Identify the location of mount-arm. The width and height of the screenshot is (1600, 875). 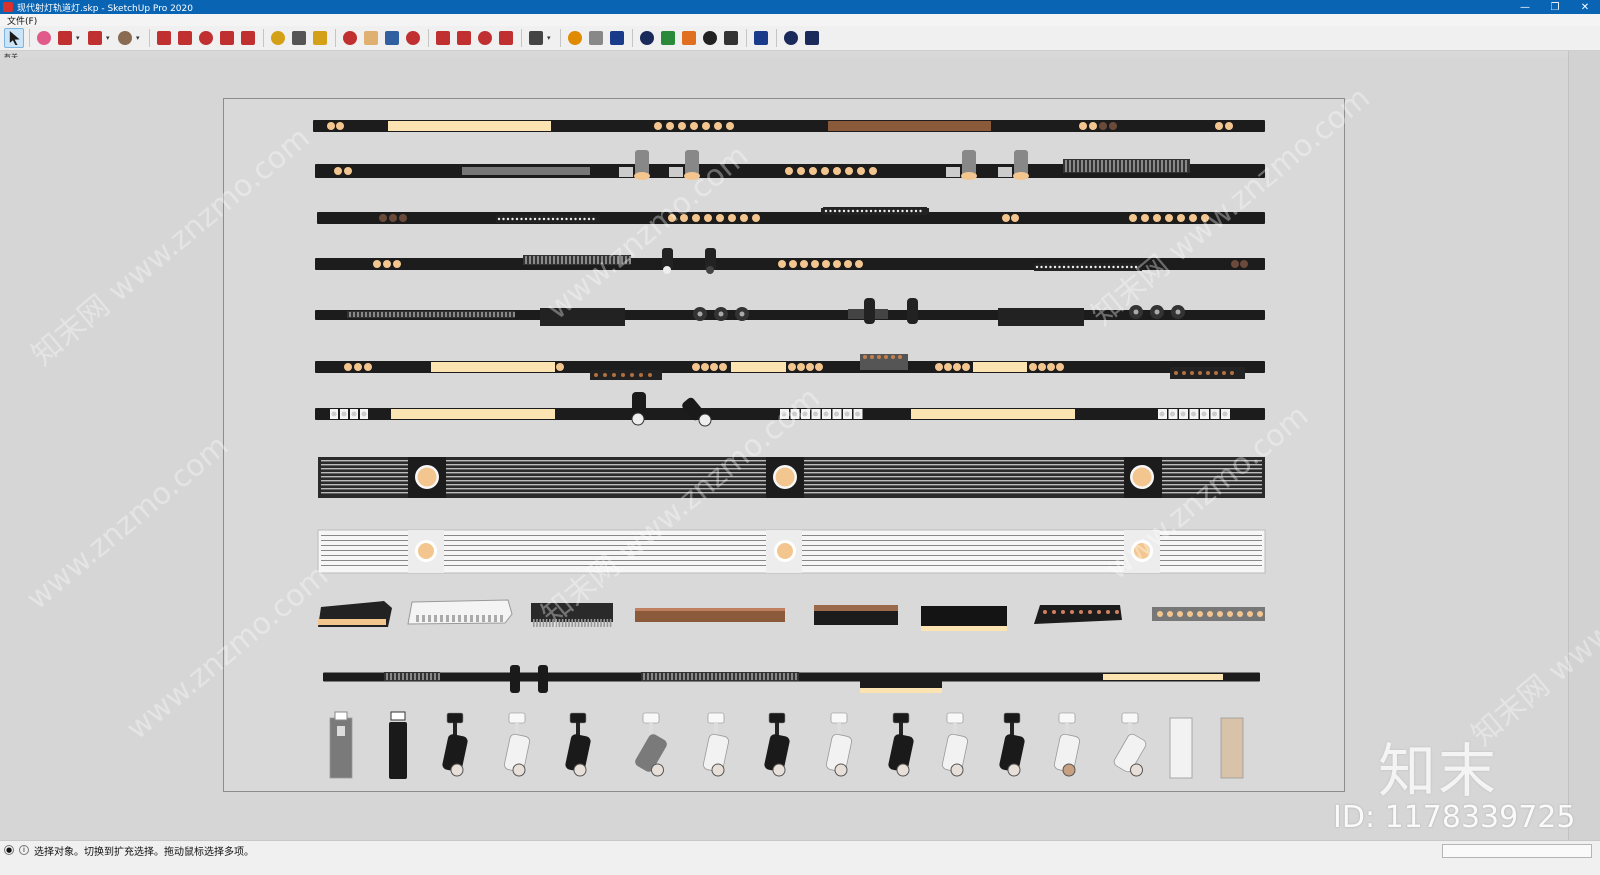
(901, 729).